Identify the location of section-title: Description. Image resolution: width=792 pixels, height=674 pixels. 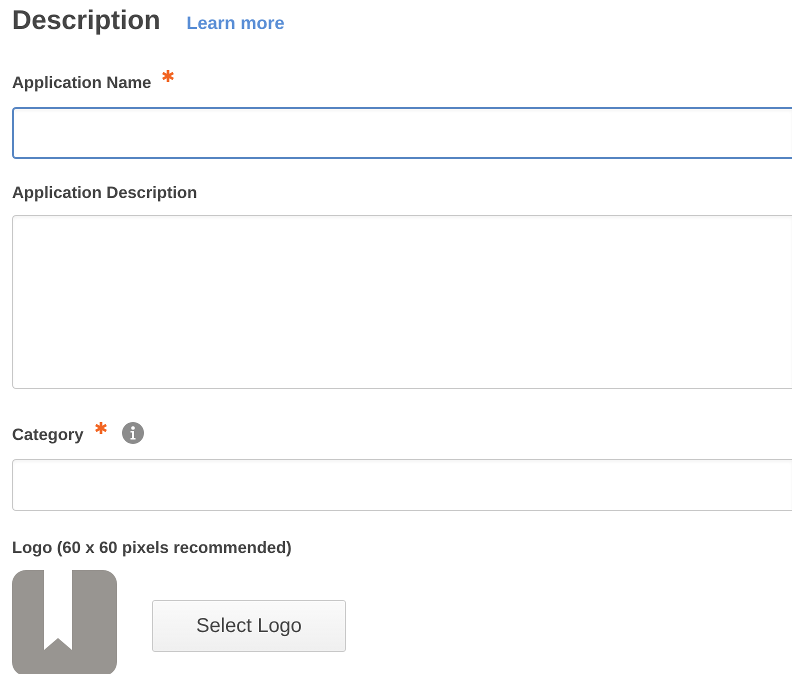
(86, 20).